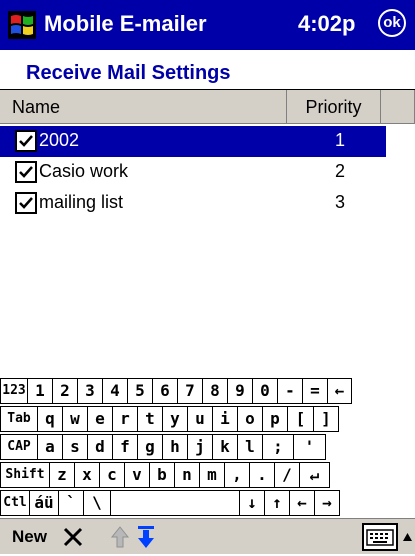  I want to click on item-priority: 3, so click(339, 202).